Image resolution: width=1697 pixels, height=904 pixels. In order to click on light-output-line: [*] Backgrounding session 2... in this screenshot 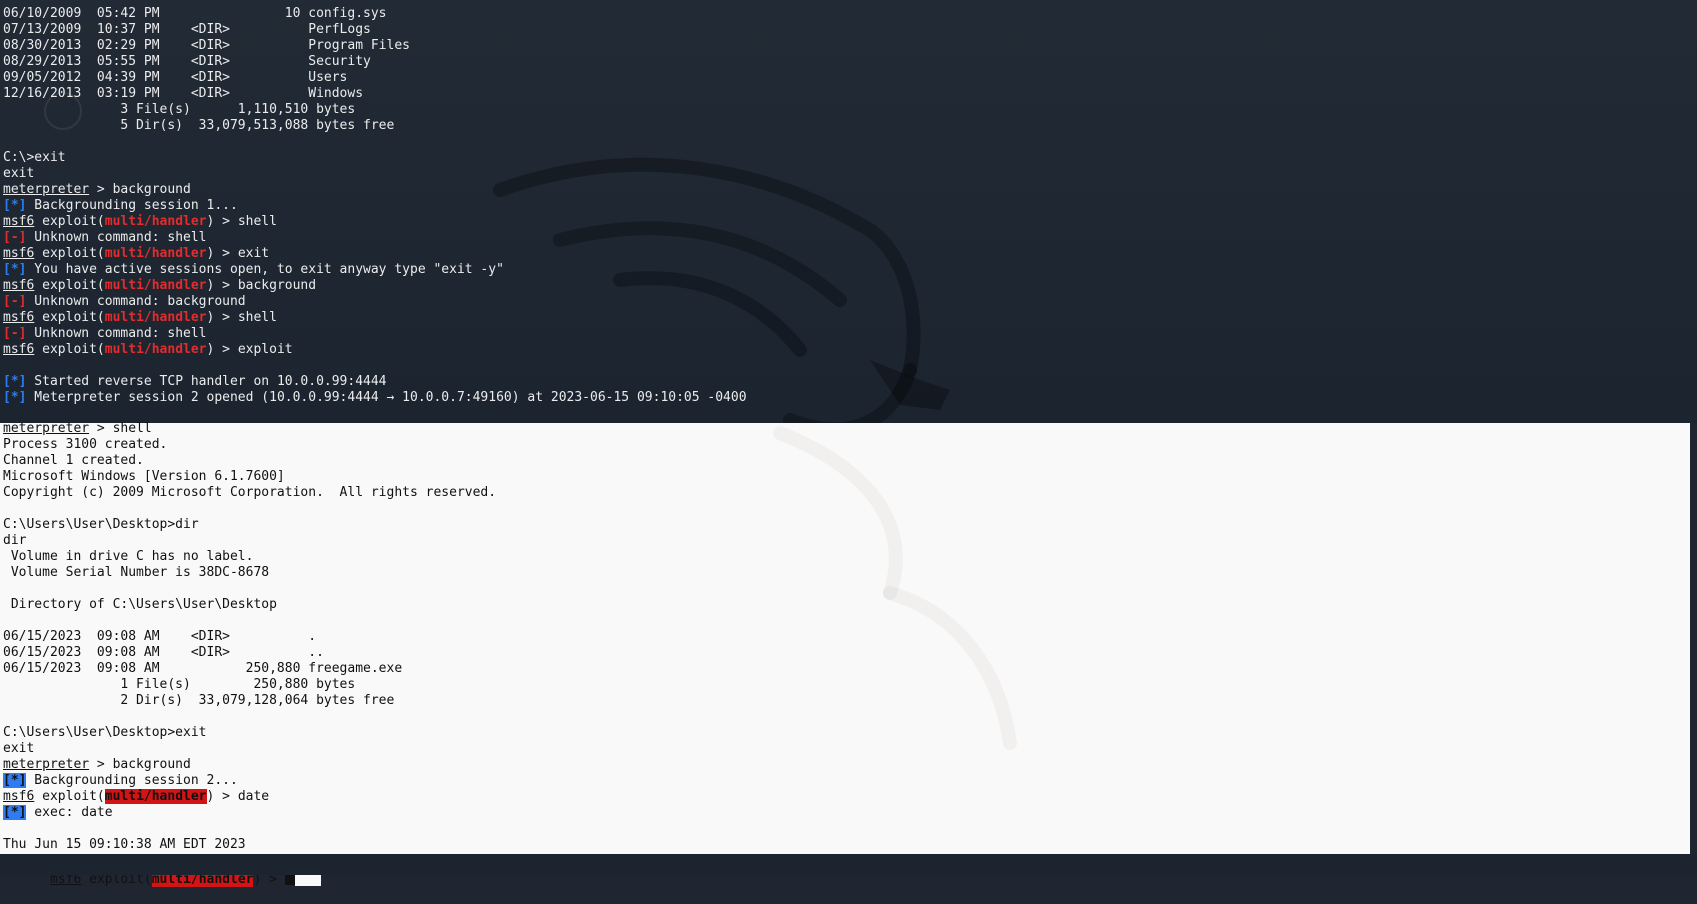, I will do `click(249, 781)`.